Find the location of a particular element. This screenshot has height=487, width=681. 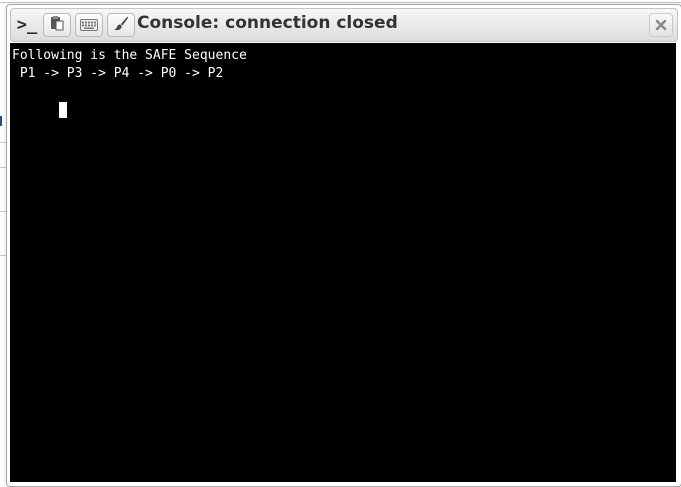

console-titlebar: >_ Console: connection closed is located at coordinates (344, 25).